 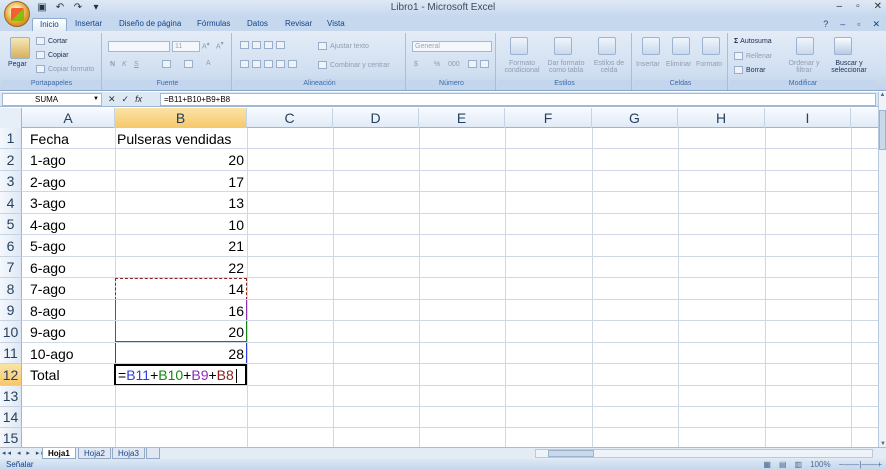 What do you see at coordinates (843, 46) in the screenshot?
I see `find-icon` at bounding box center [843, 46].